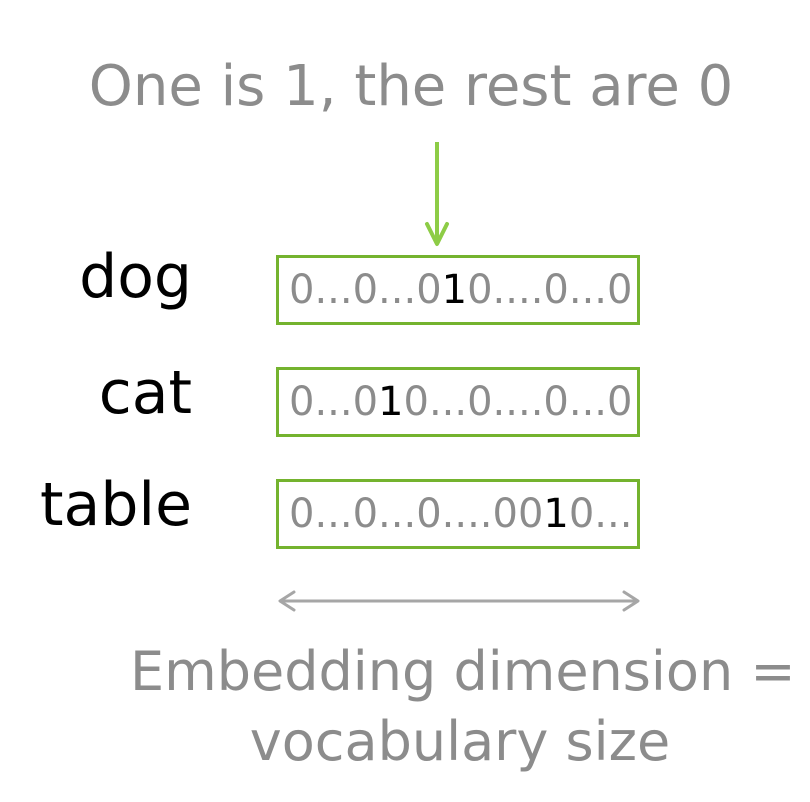 The height and width of the screenshot is (802, 810). I want to click on vector-prefix: 0...0...0....00, so click(416, 514).